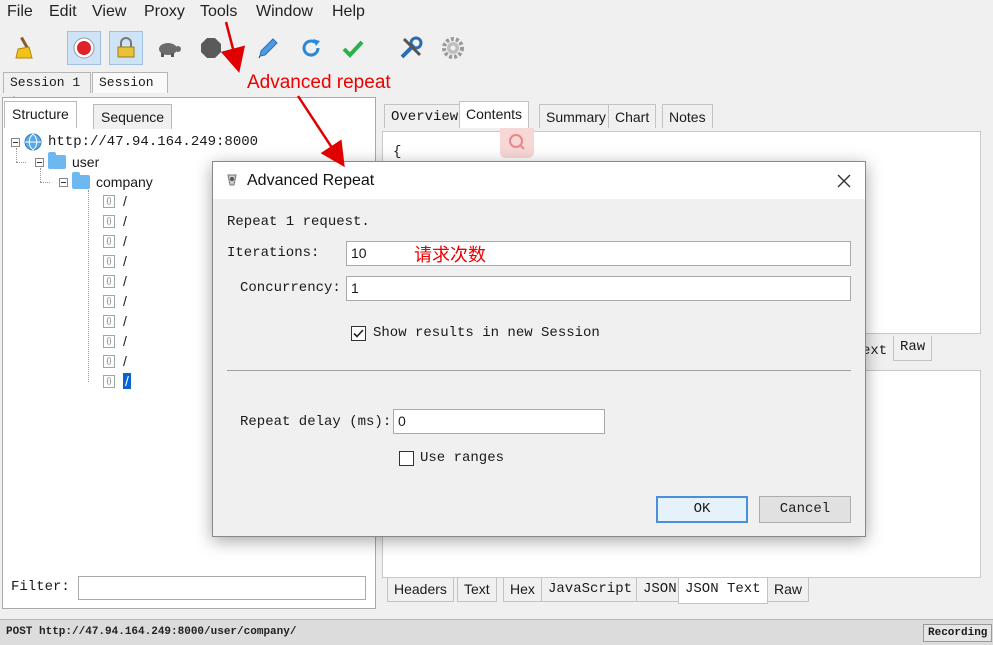  I want to click on annotation-arrows, so click(282, 94).